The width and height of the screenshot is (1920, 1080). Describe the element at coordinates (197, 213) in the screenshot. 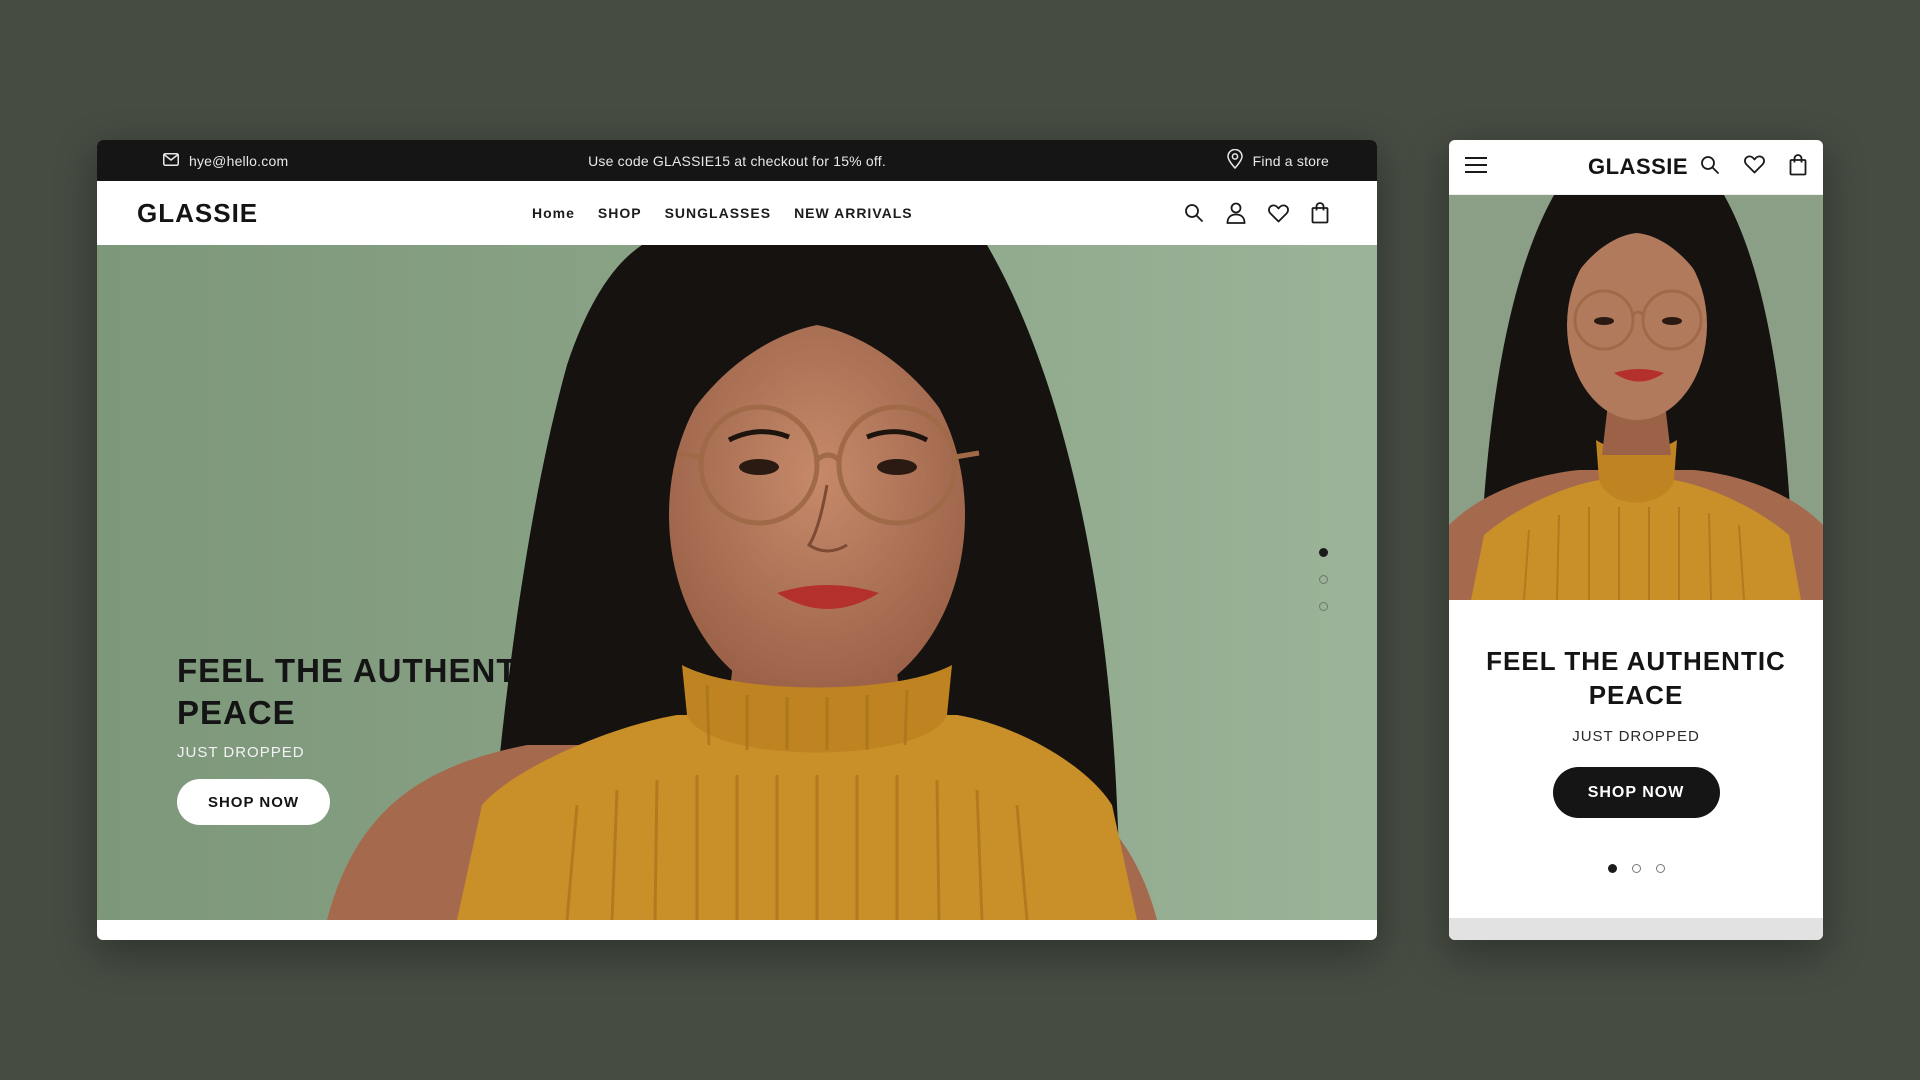

I see `logo: GLASSIE` at that location.